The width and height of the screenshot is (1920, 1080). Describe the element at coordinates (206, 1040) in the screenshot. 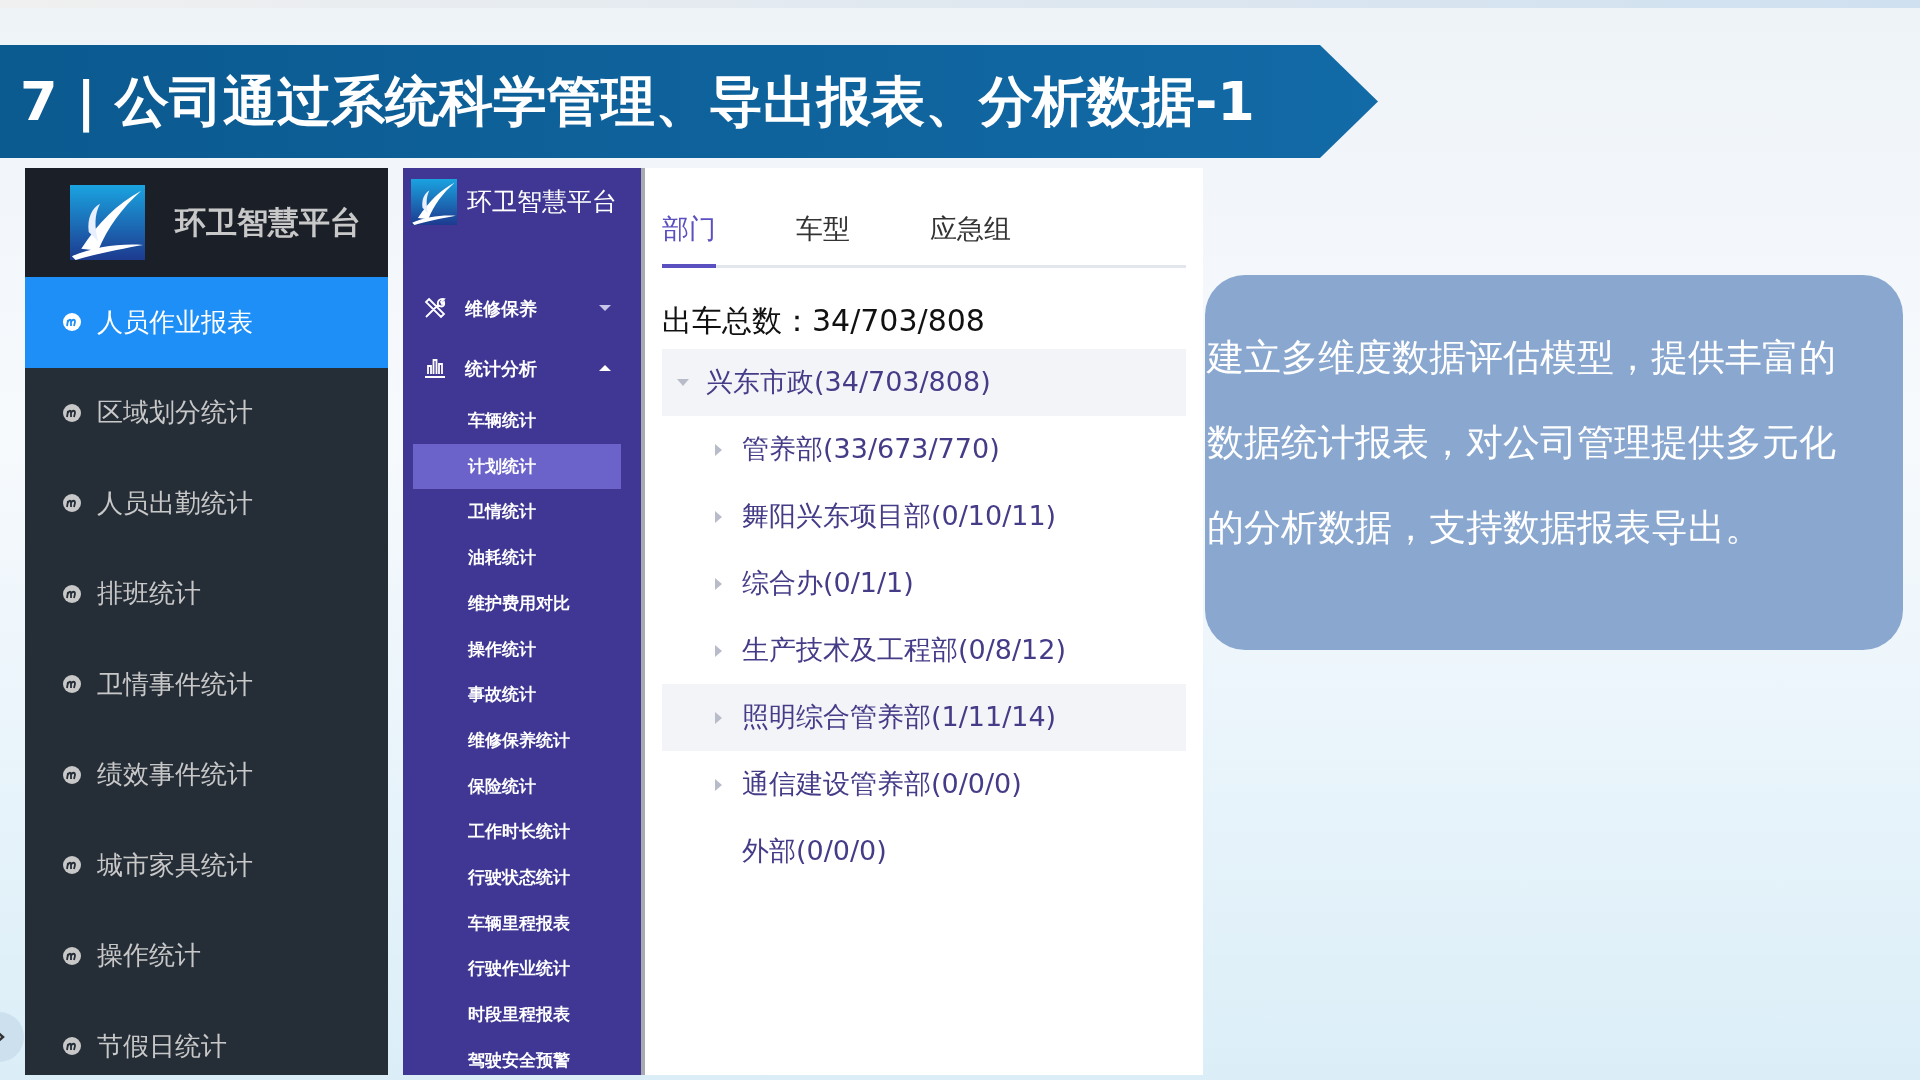

I see `sidebar-item: 节假日统计` at that location.